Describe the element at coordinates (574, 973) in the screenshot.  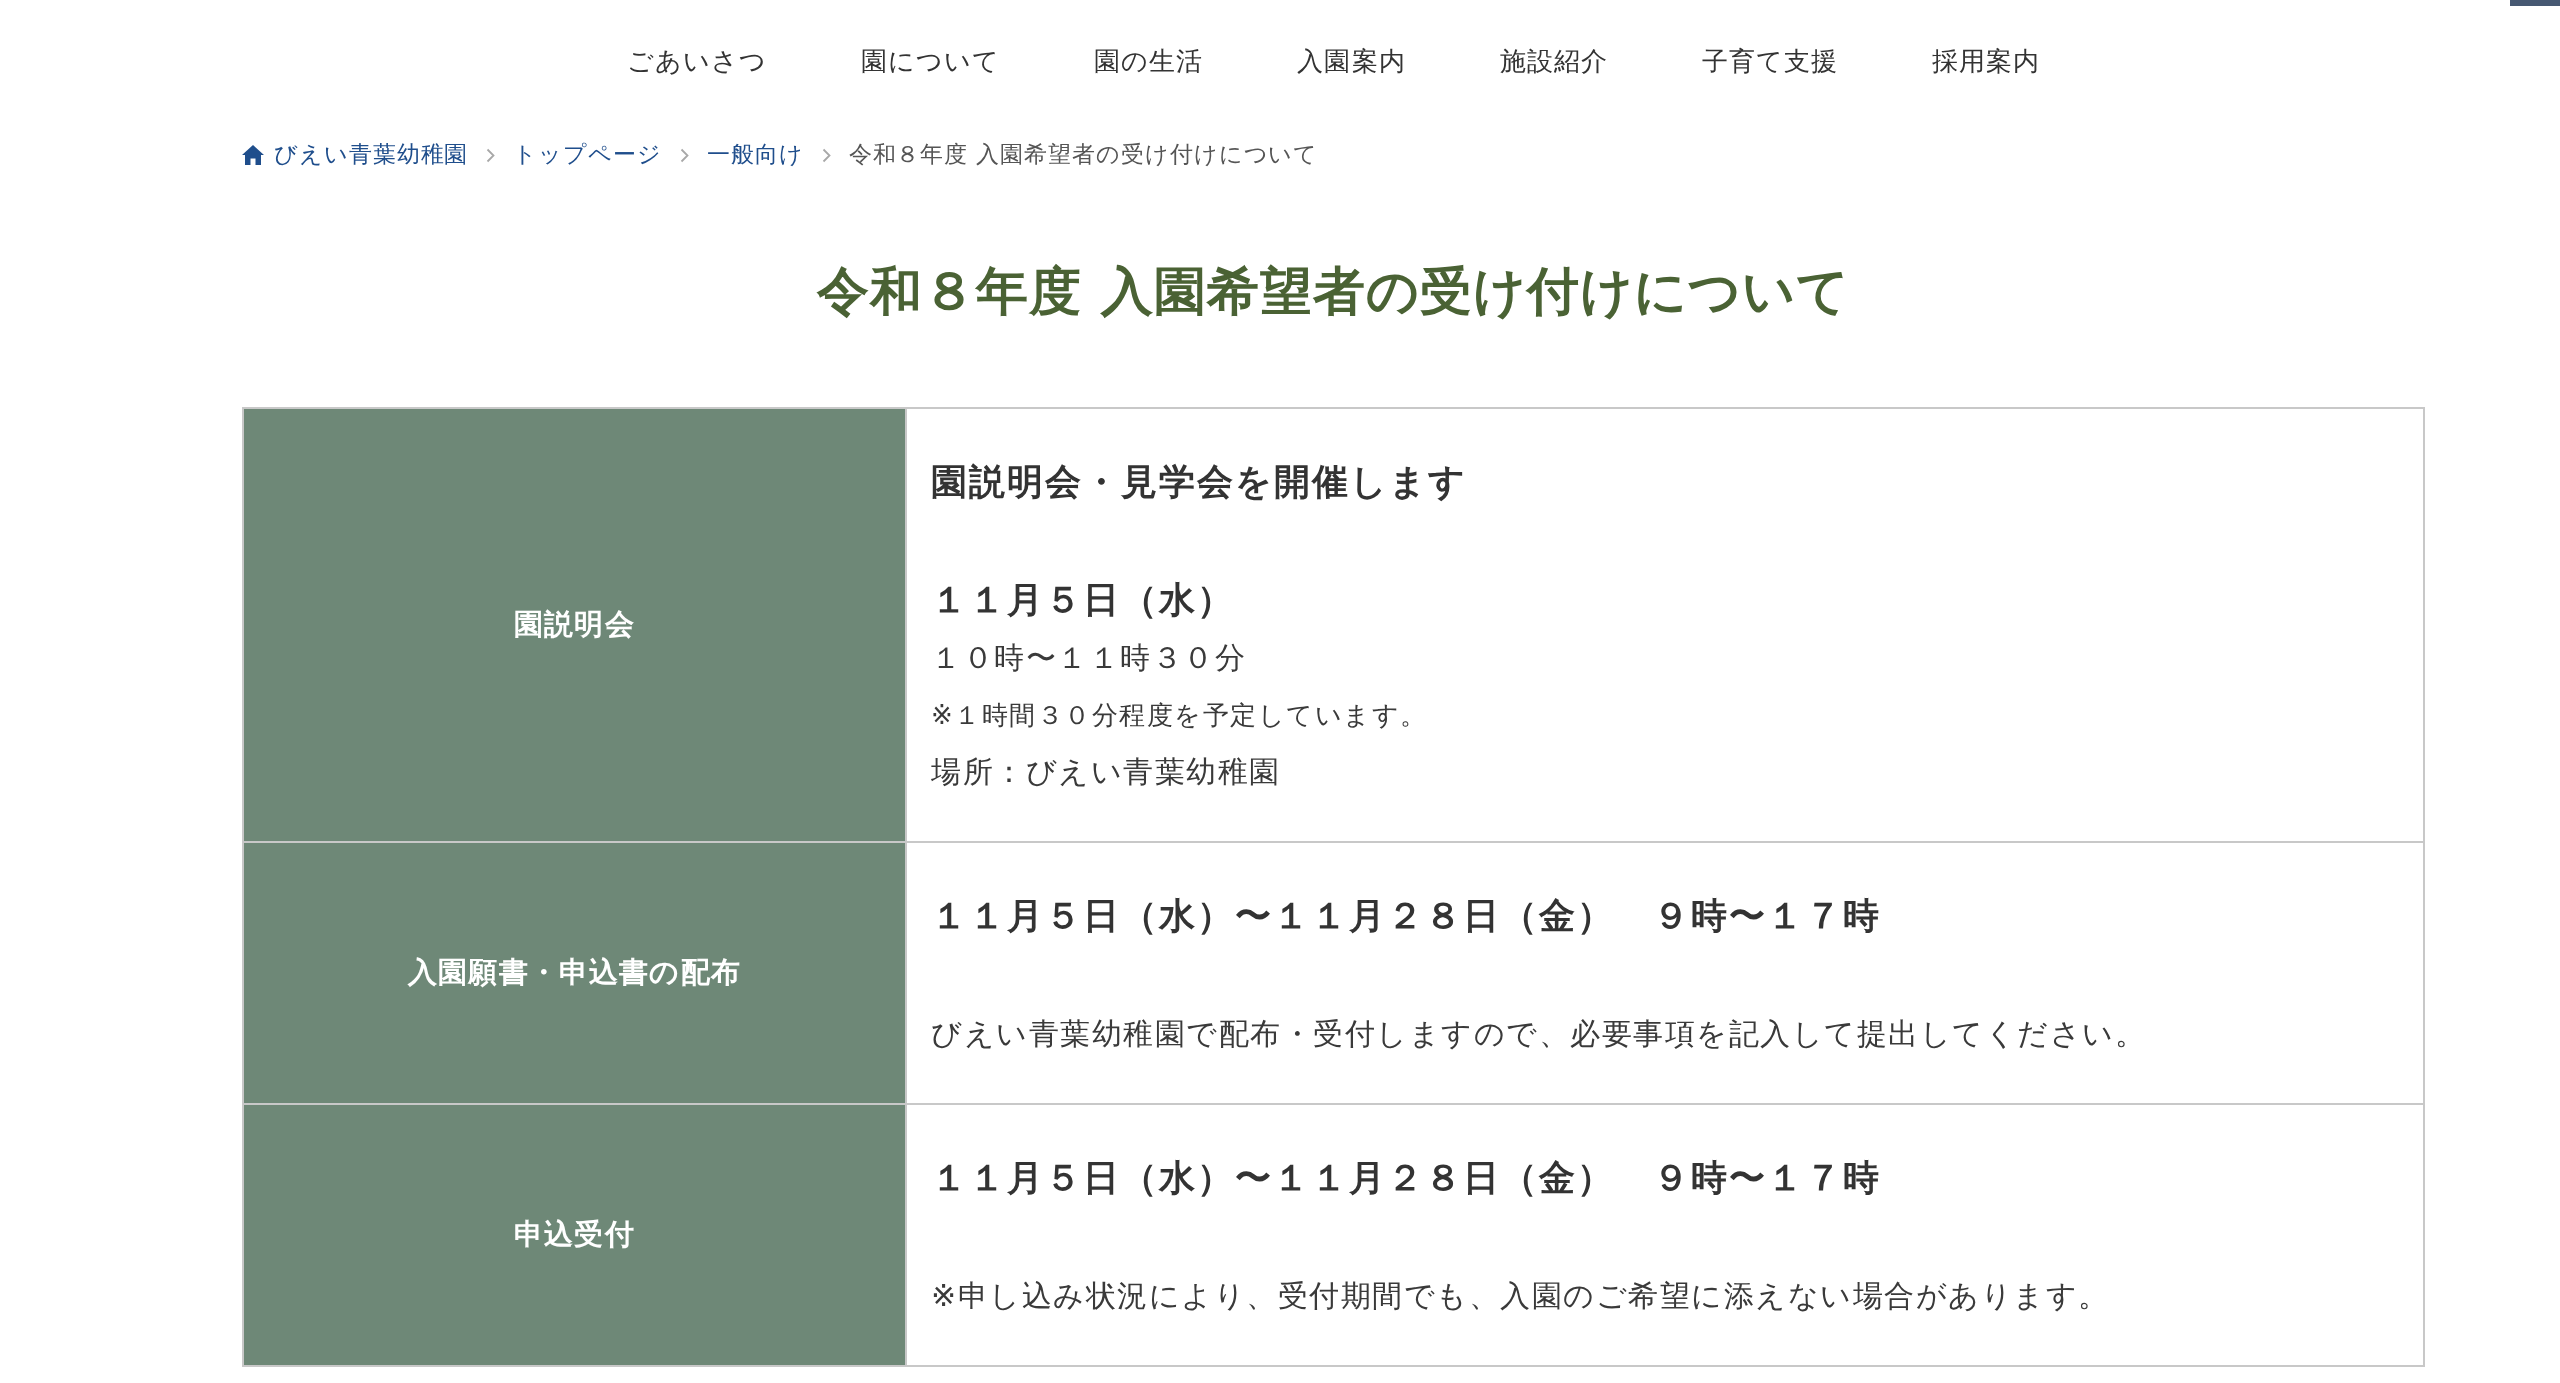
I see `row-header: 入園願書・申込書の配布` at that location.